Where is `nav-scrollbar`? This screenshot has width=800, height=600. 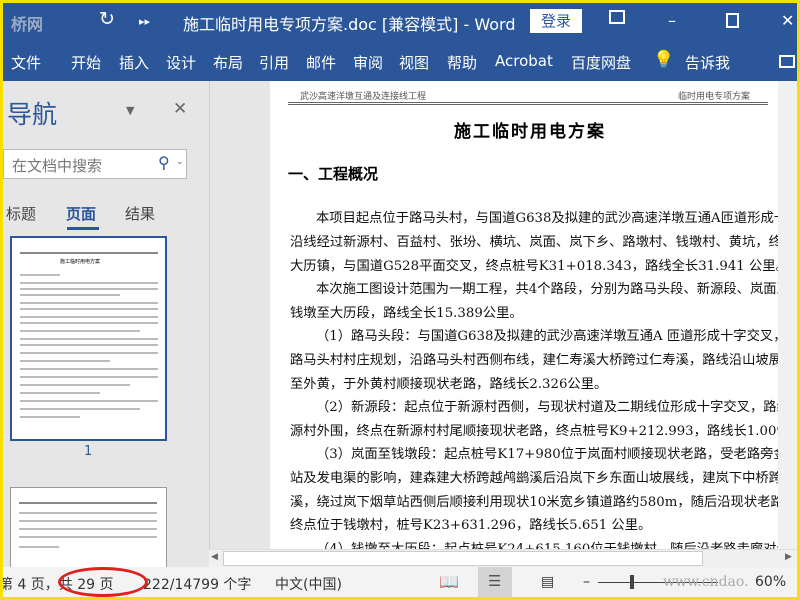
nav-scrollbar is located at coordinates (215, 324).